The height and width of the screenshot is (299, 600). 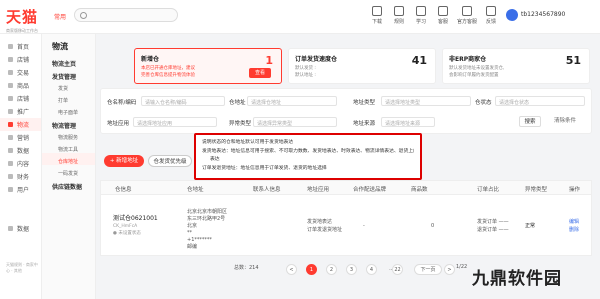 I want to click on watermark: 九鼎软件园, so click(x=517, y=279).